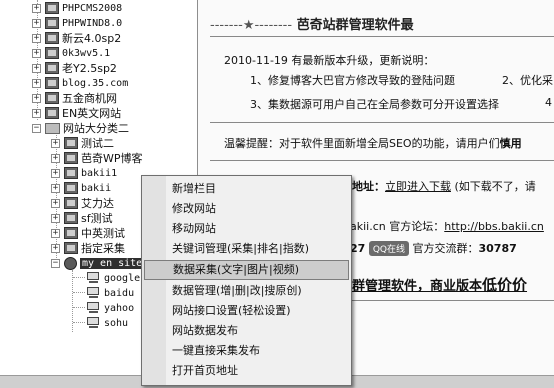 This screenshot has height=388, width=554. Describe the element at coordinates (329, 60) in the screenshot. I see `update-date-line: 2010-11-19 有最新版本升级，更新说明：` at that location.